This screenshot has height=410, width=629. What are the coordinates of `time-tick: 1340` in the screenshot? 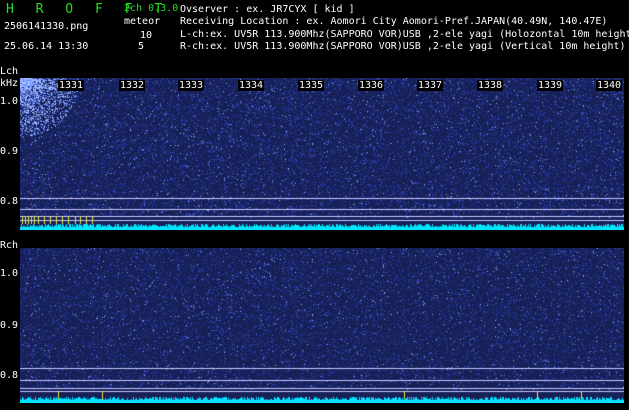 It's located at (609, 85).